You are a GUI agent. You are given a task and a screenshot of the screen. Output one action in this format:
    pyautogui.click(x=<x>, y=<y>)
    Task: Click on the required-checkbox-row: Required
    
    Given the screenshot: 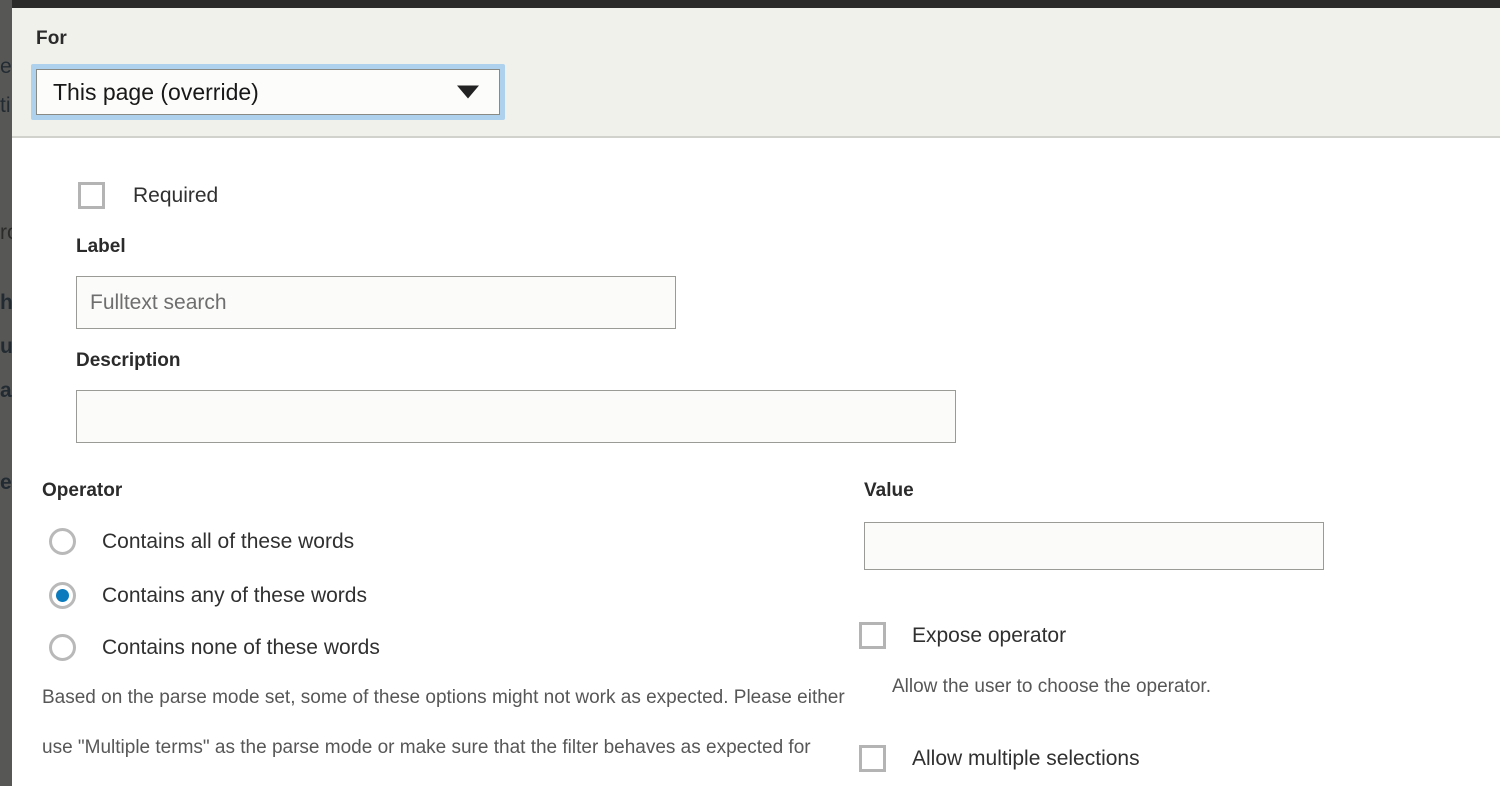 What is the action you would take?
    pyautogui.click(x=148, y=195)
    